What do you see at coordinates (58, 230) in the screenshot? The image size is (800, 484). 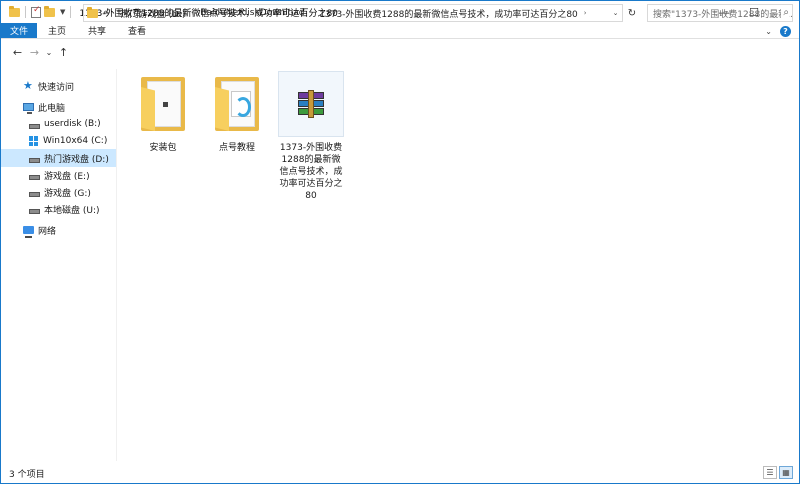 I see `sidebar-item-network: 网络` at bounding box center [58, 230].